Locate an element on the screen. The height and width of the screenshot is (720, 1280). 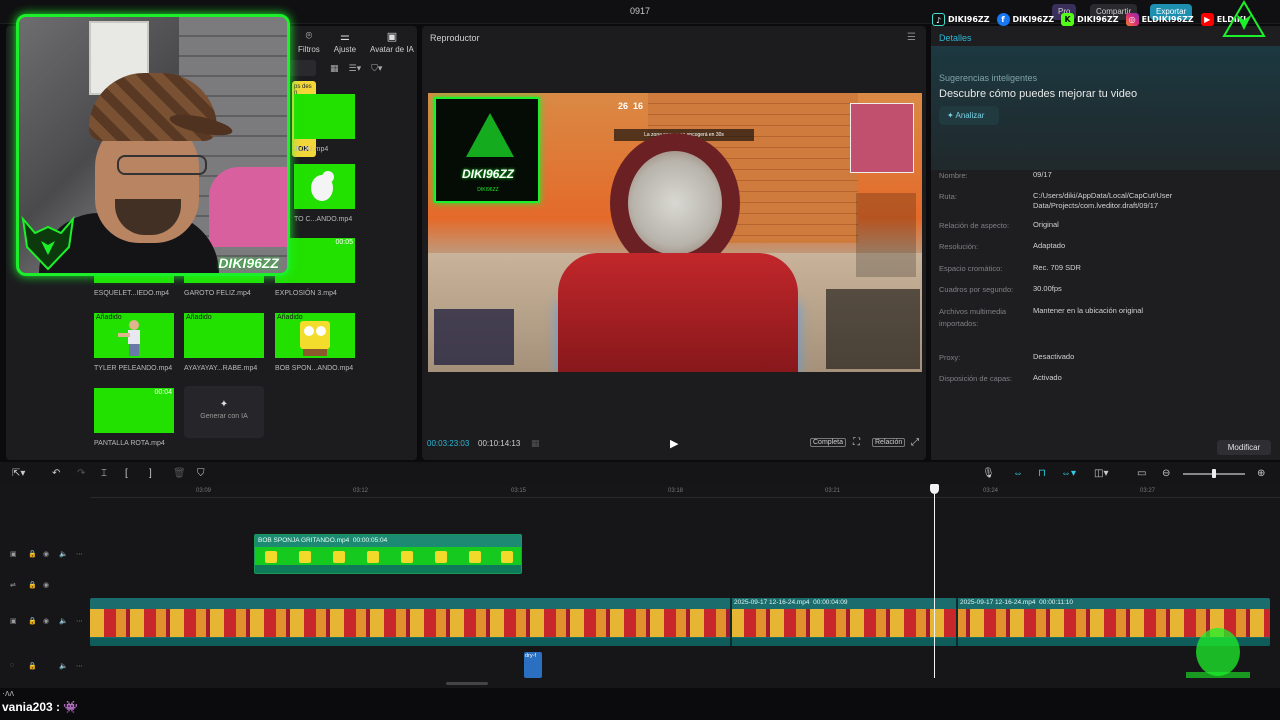
tool-adjust: ⚌ Ajuste is located at coordinates (345, 42).